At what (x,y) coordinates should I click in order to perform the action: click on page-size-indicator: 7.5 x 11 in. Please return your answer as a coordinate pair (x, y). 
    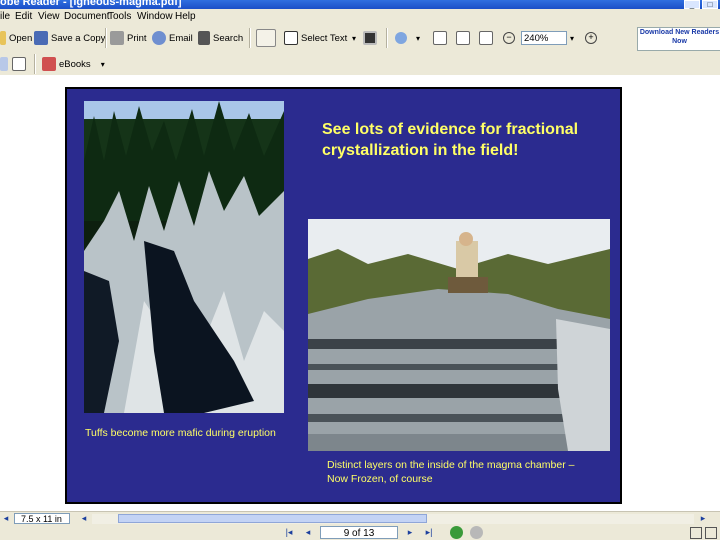
    Looking at the image, I should click on (42, 518).